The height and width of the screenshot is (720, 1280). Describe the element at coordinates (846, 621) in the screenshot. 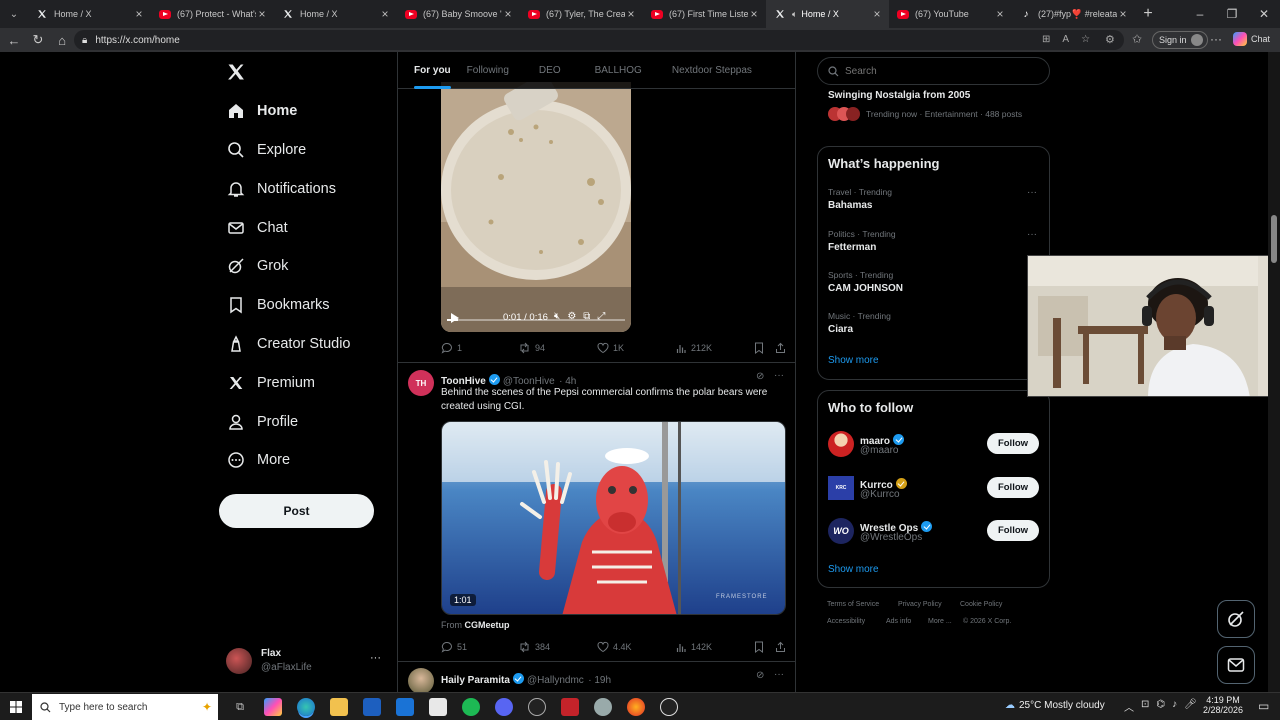

I see `footer-link: Accessibility` at that location.